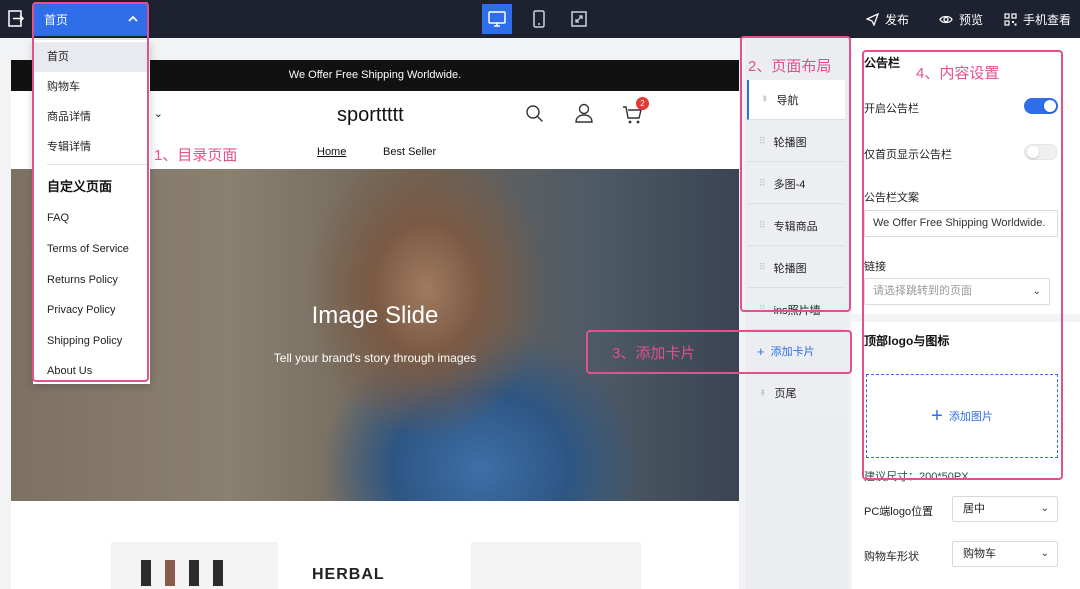  Describe the element at coordinates (789, 65) in the screenshot. I see `annotation-label-layout: 2、页面布局` at that location.